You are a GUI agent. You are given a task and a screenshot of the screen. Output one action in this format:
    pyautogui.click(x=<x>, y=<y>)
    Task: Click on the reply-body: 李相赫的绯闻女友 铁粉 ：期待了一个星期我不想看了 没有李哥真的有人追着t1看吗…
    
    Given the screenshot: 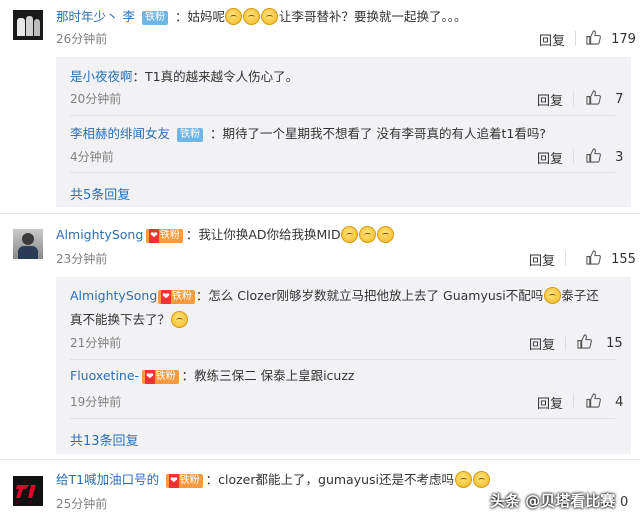 What is the action you would take?
    pyautogui.click(x=308, y=132)
    